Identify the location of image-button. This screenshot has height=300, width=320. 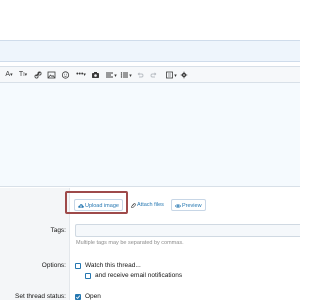
(51, 75).